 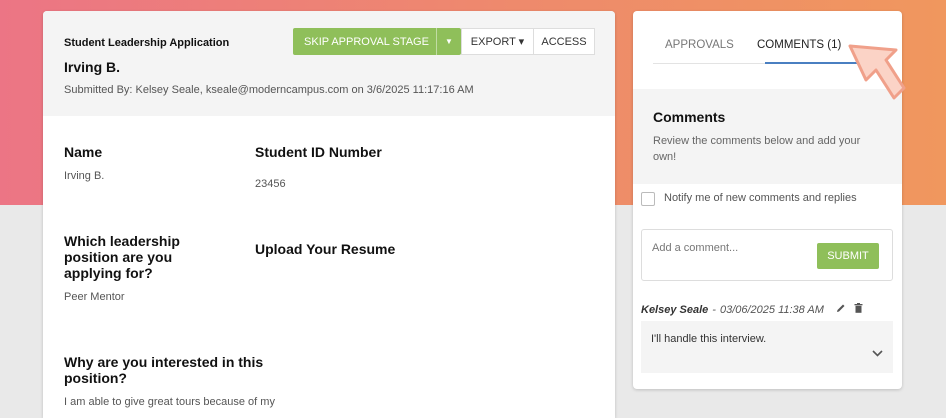 I want to click on name-label: Name, so click(x=83, y=152).